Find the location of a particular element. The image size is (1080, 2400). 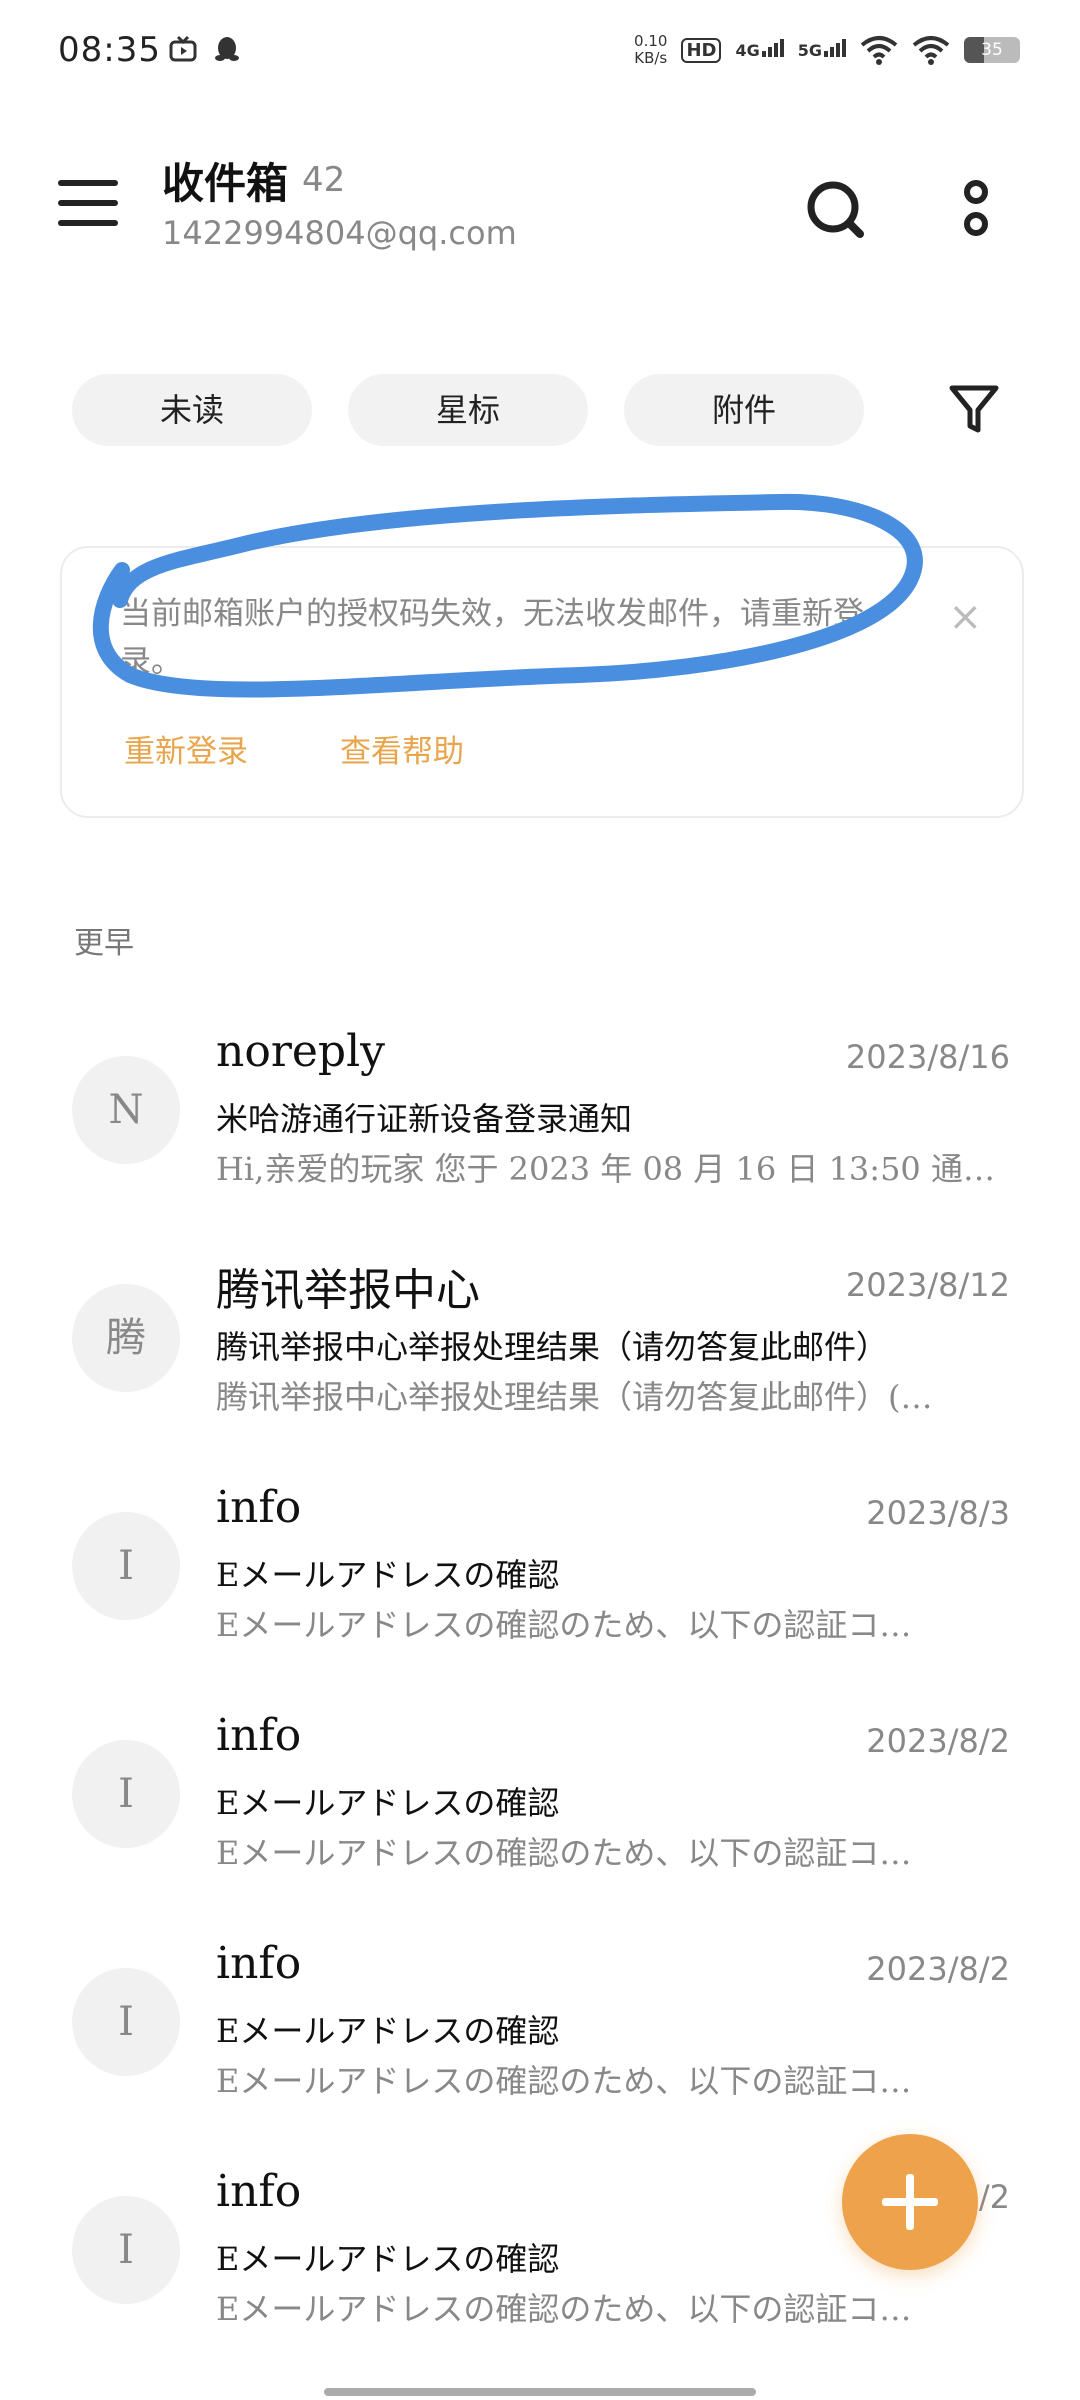

filter-icon is located at coordinates (974, 408).